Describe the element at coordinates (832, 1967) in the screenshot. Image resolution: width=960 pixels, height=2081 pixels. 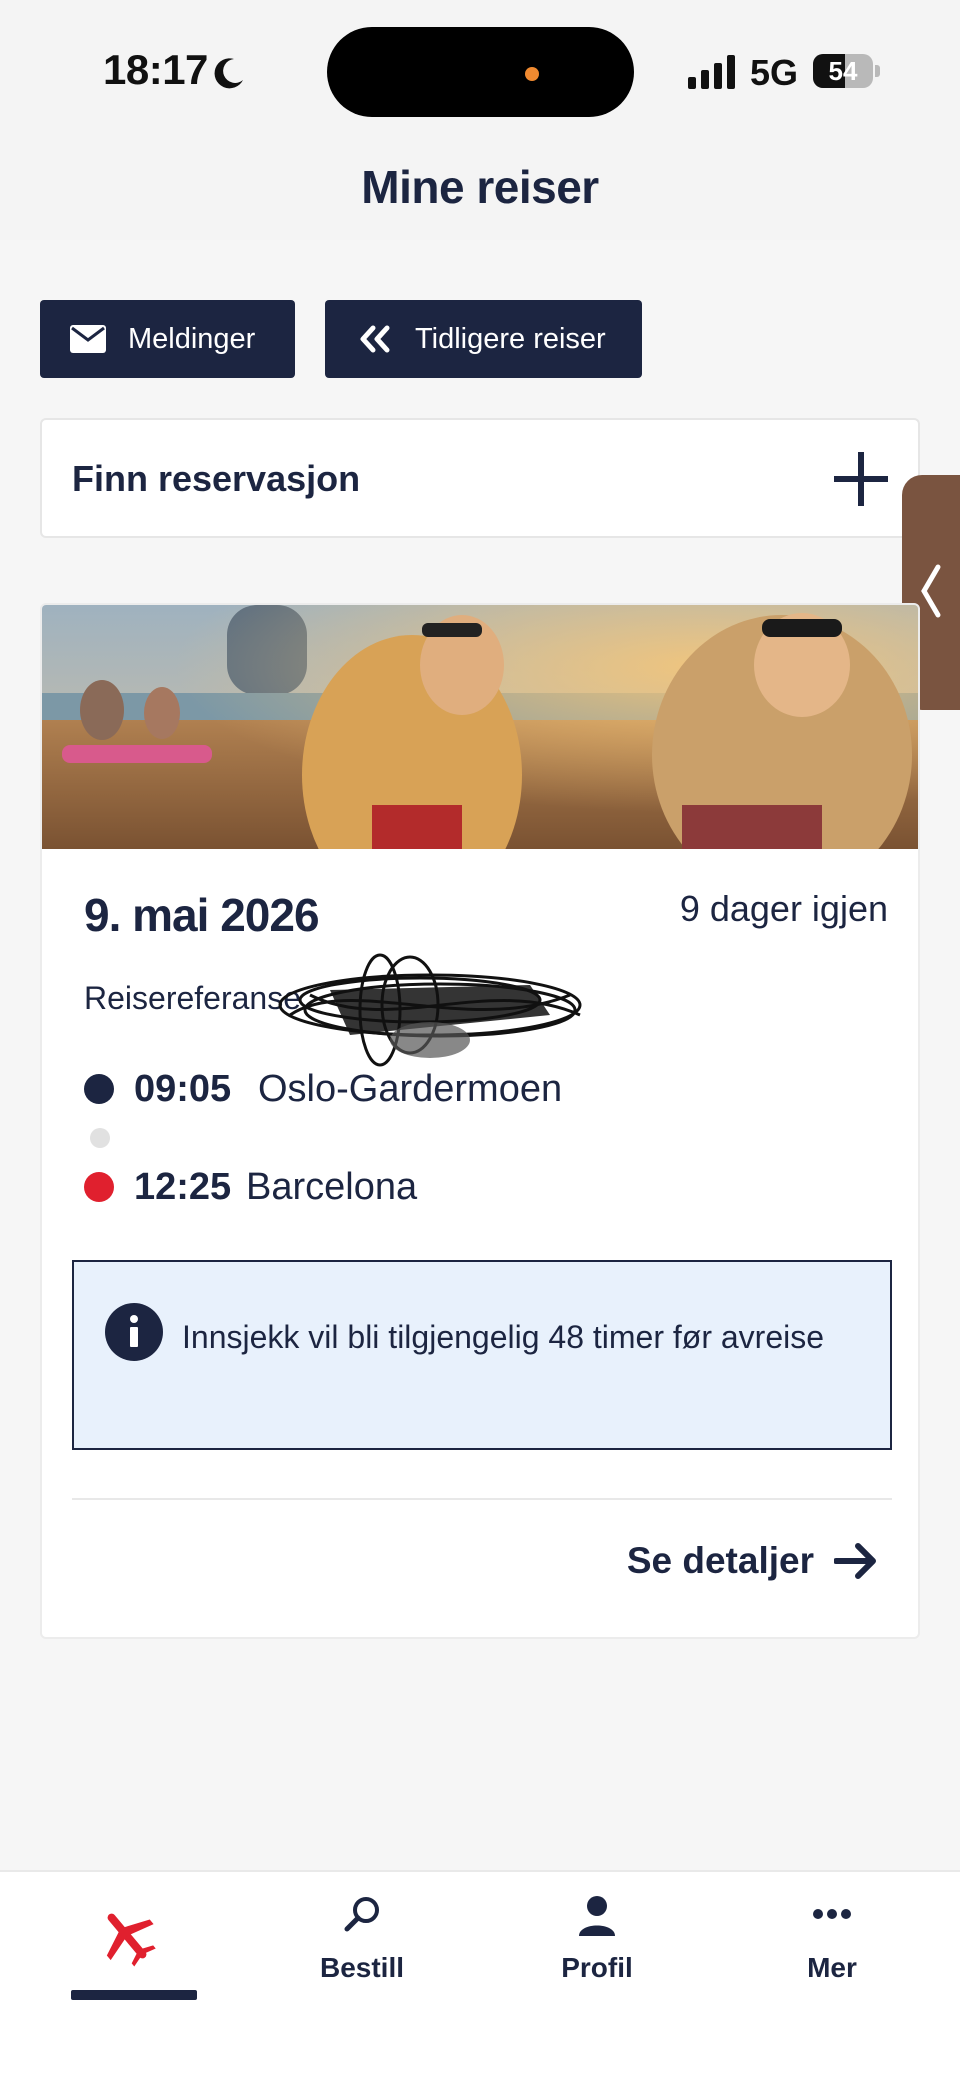
I see `nav-label-more: Mer` at that location.